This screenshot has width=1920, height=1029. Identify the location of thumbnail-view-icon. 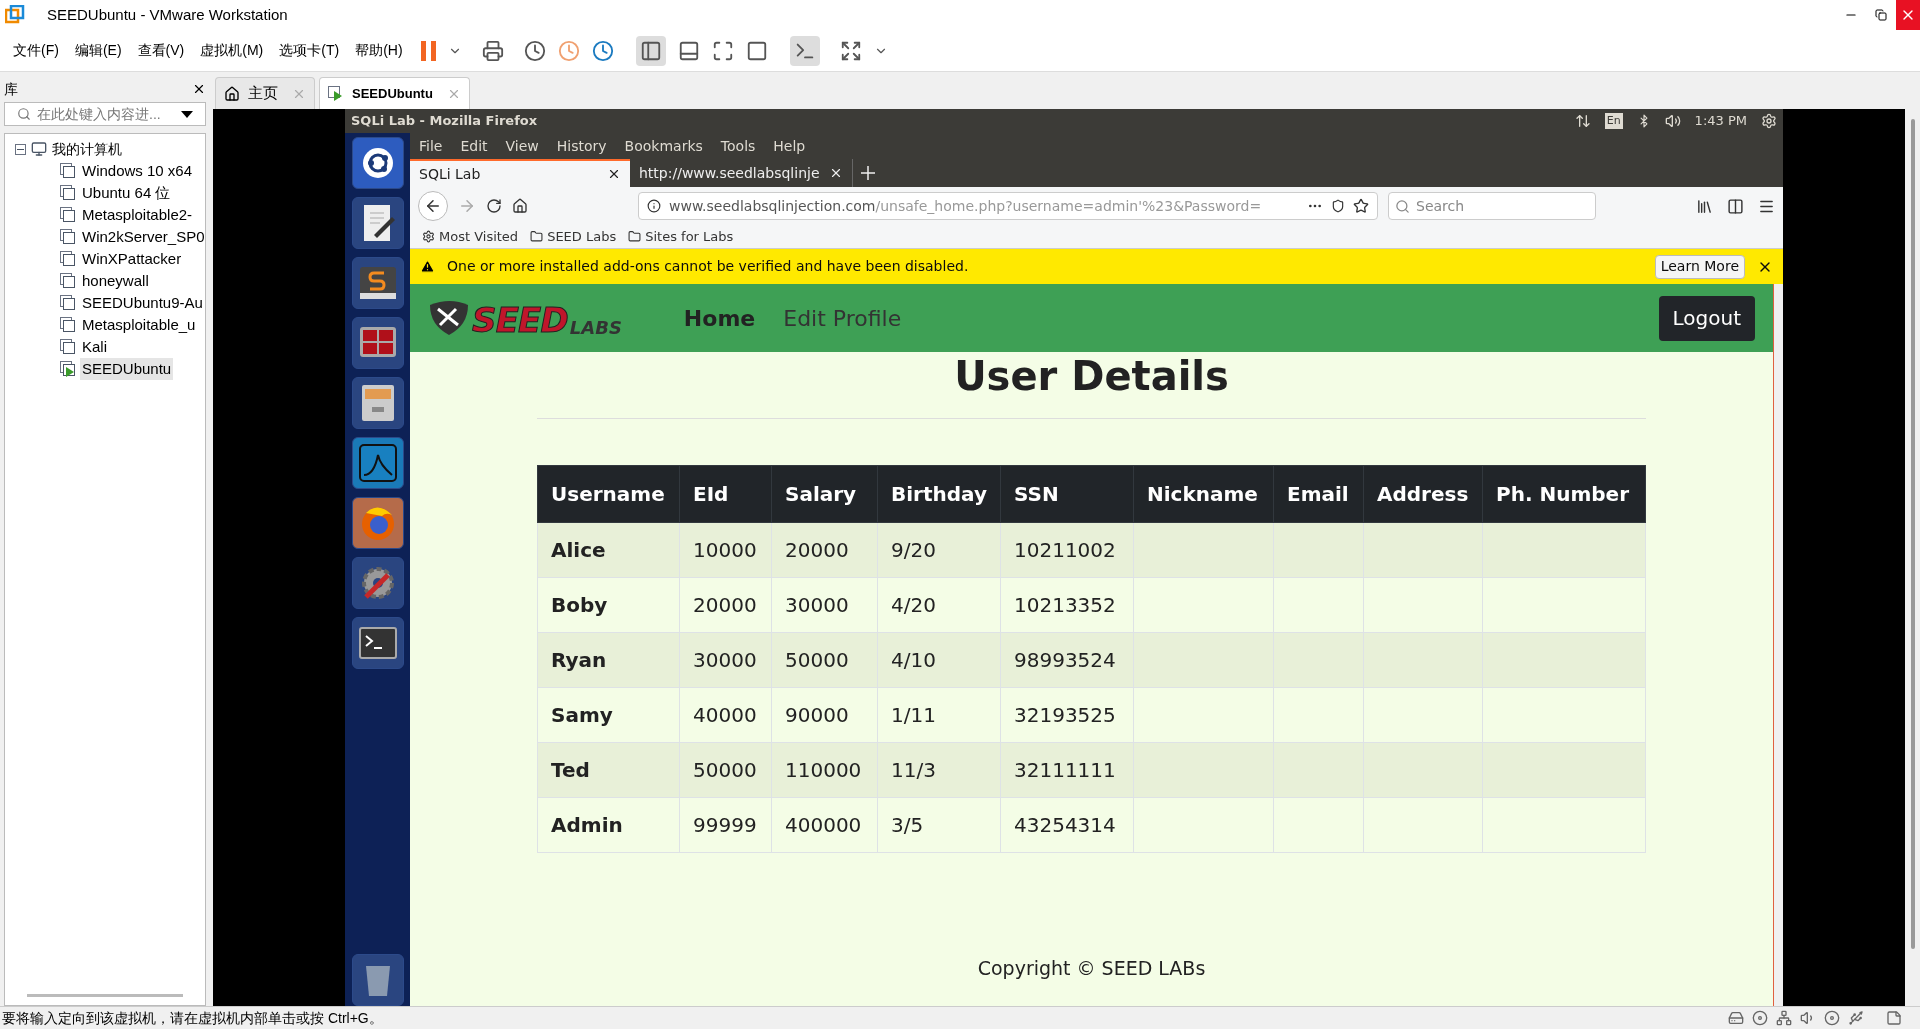
(688, 50).